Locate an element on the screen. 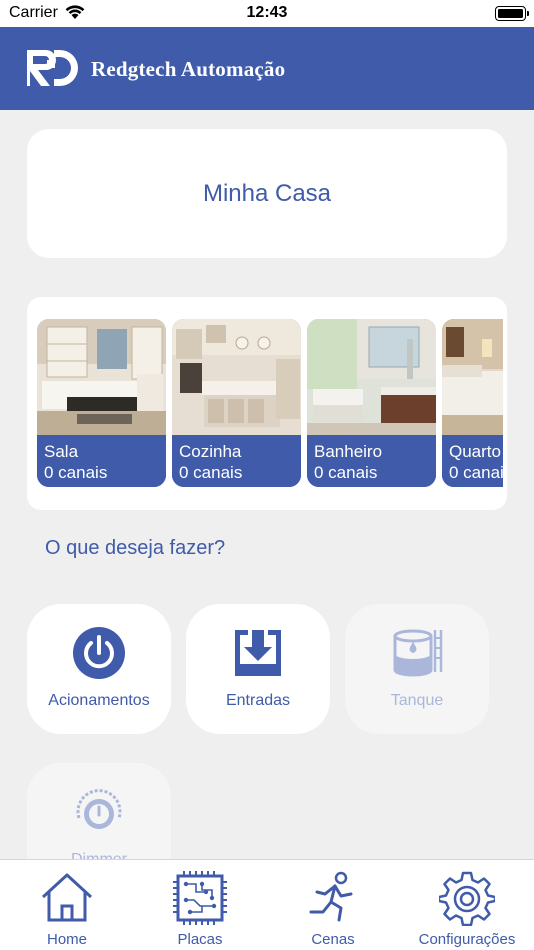 The image size is (534, 950). section-question: O que deseja fazer? is located at coordinates (135, 548).